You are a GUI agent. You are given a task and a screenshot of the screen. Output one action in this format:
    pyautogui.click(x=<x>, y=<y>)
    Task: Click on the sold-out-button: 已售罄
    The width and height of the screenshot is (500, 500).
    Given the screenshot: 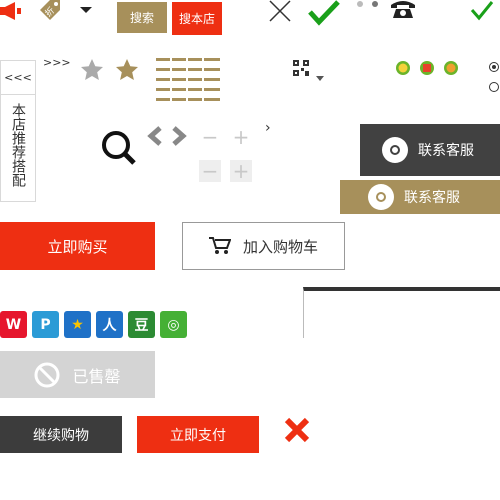 What is the action you would take?
    pyautogui.click(x=77, y=374)
    